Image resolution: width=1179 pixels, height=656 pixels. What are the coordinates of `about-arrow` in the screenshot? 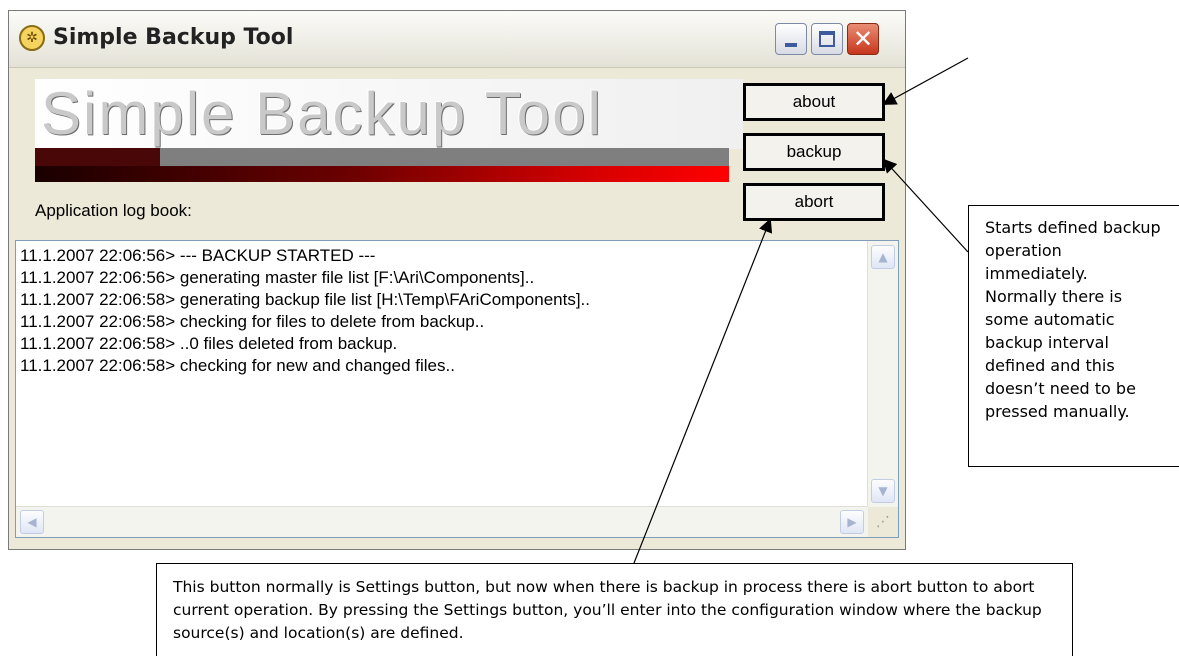 It's located at (925, 81).